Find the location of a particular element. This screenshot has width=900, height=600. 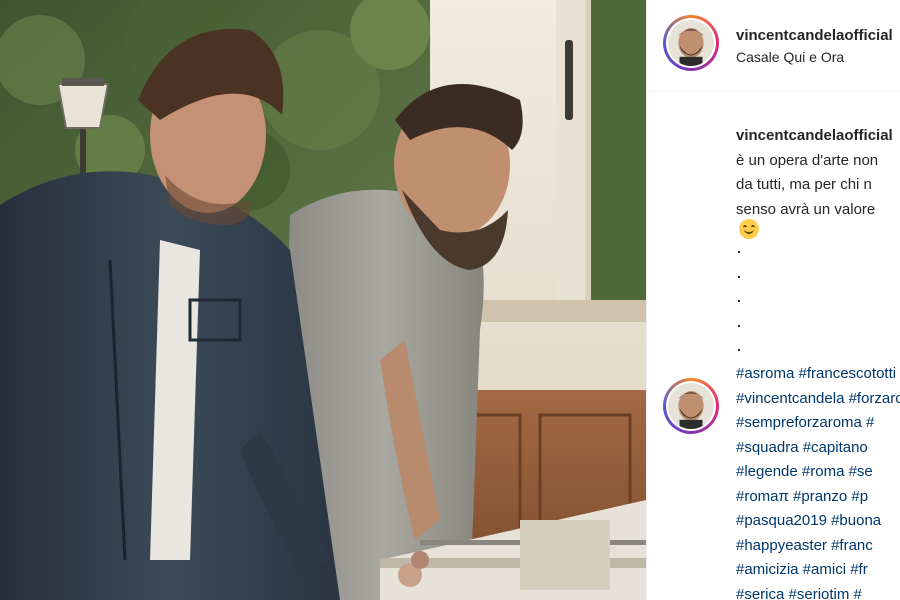

hashtag-line: #squadra #capitano is located at coordinates (818, 448).